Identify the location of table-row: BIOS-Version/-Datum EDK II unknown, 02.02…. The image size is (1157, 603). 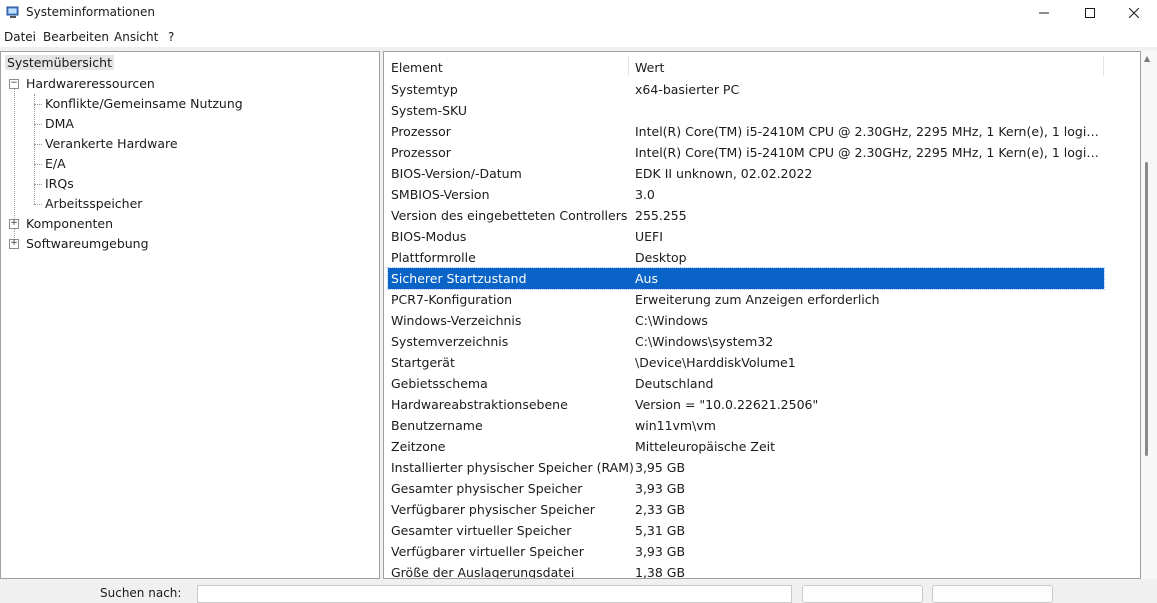
(746, 173).